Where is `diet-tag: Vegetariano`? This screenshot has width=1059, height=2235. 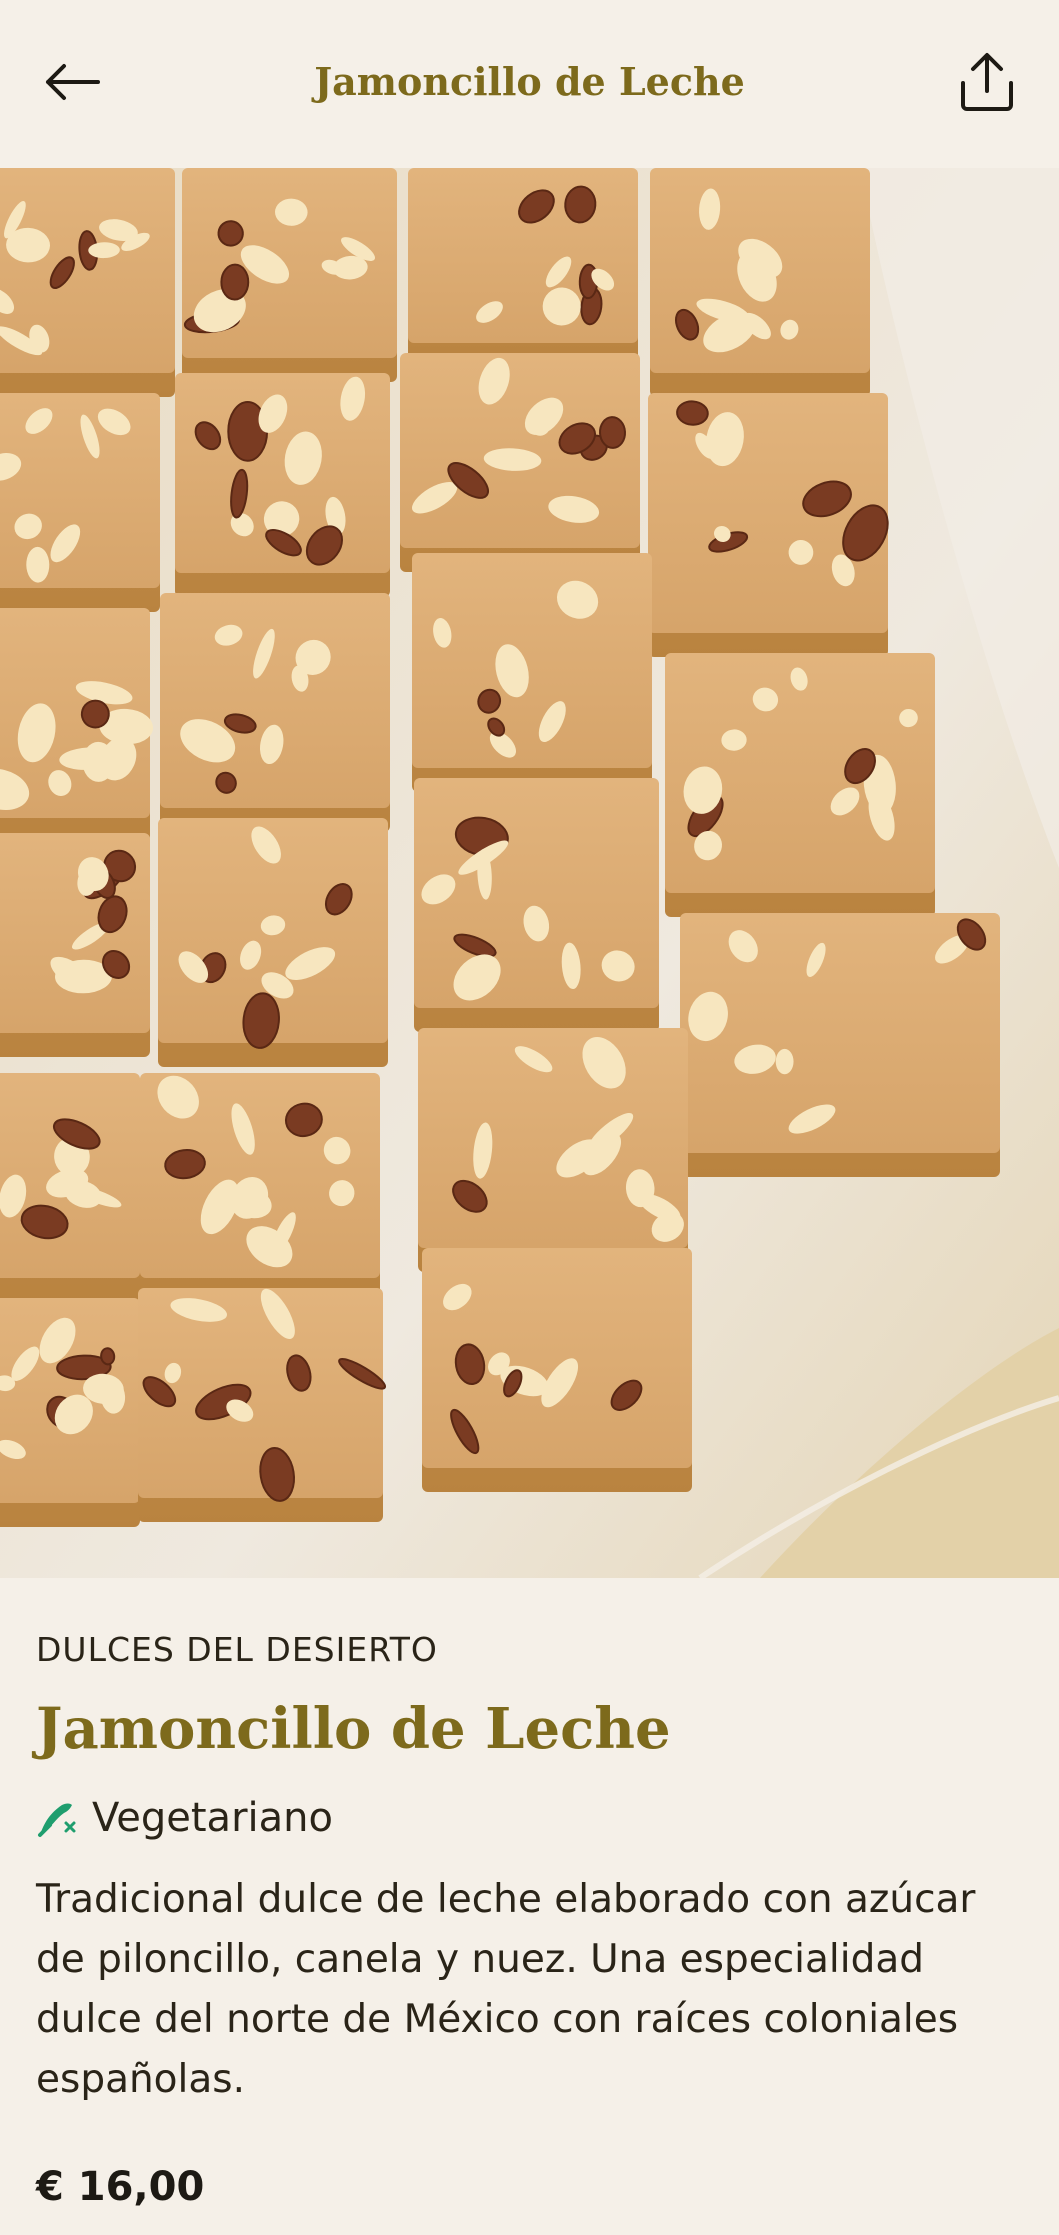 diet-tag: Vegetariano is located at coordinates (184, 1818).